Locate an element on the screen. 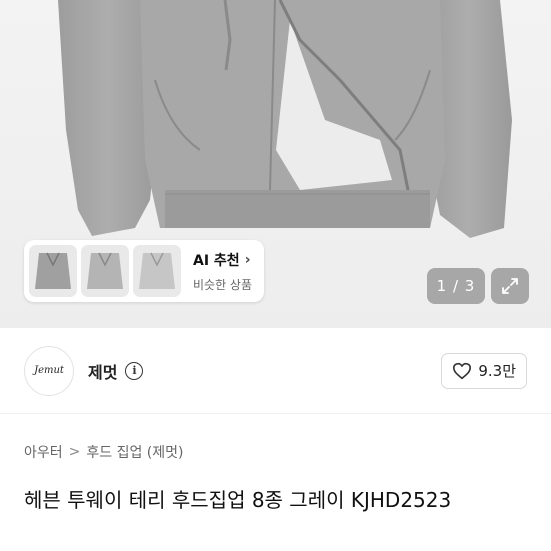 This screenshot has width=551, height=551. ai-recommend-title: AI 추천 is located at coordinates (216, 260).